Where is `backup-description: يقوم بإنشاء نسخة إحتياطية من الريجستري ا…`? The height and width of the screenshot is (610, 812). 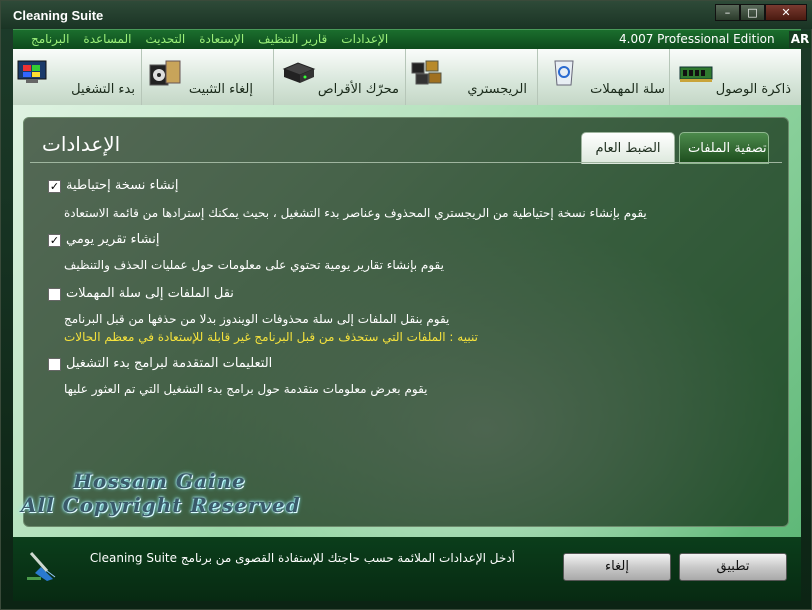 backup-description: يقوم بإنشاء نسخة إحتياطية من الريجستري ا… is located at coordinates (355, 213).